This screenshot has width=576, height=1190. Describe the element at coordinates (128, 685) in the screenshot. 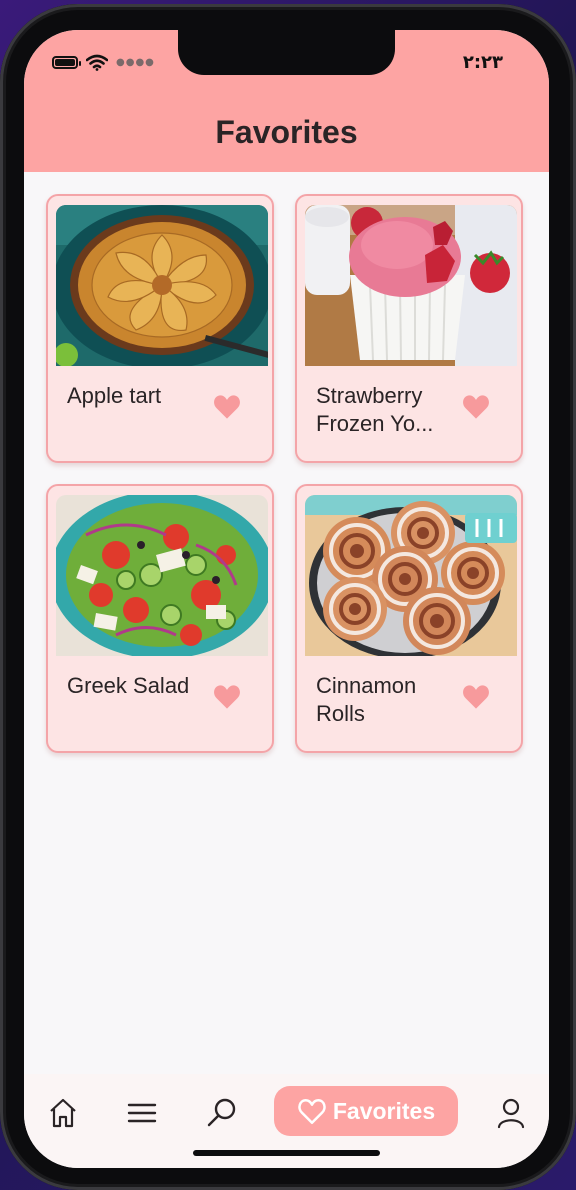

I see `recipe-name: Greek Salad` at that location.